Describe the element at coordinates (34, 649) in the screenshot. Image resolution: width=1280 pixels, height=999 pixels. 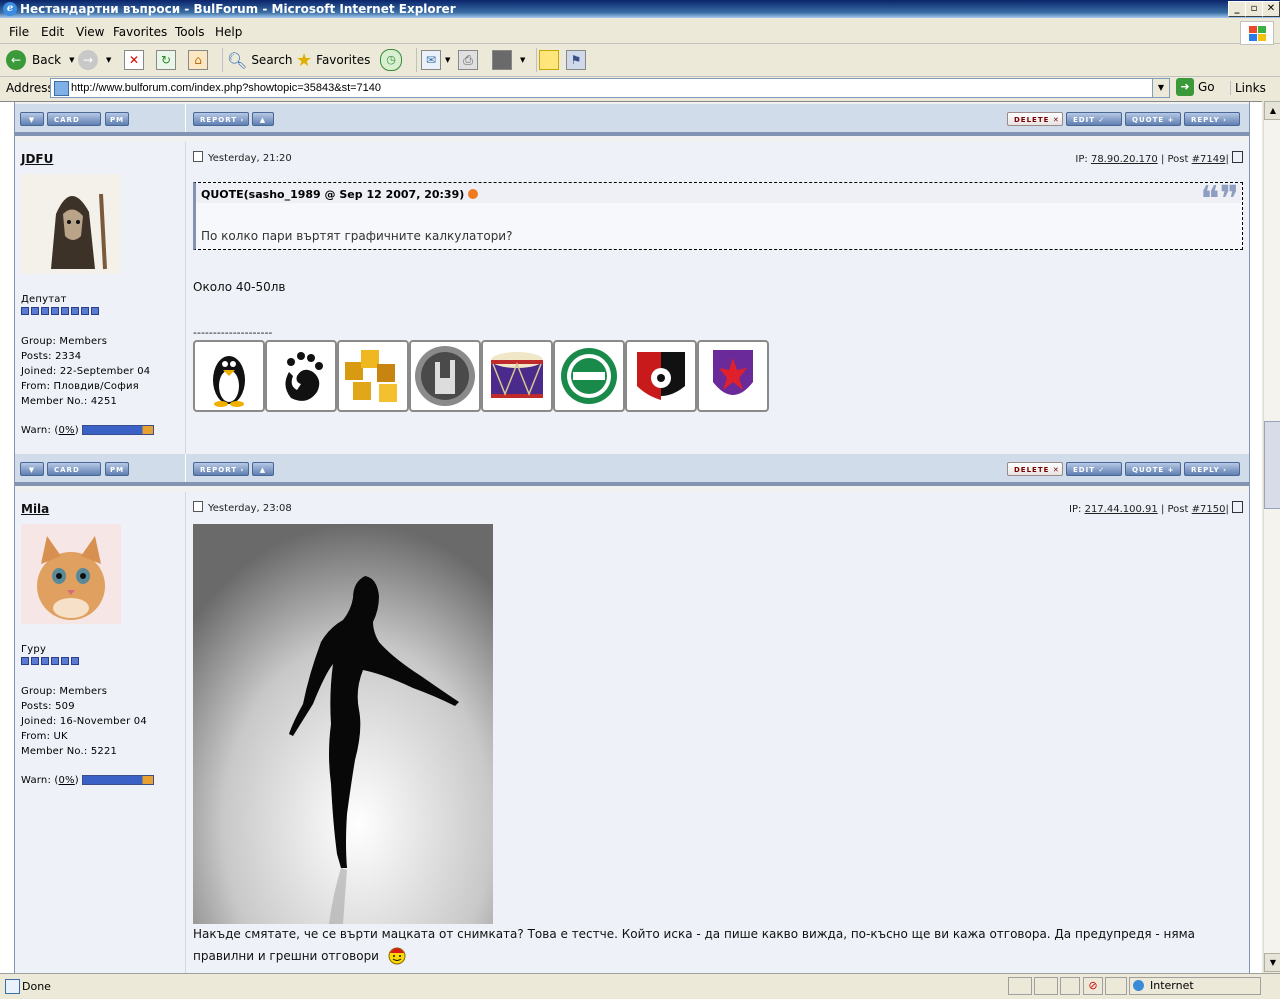
I see `rank-text: Гуру` at that location.